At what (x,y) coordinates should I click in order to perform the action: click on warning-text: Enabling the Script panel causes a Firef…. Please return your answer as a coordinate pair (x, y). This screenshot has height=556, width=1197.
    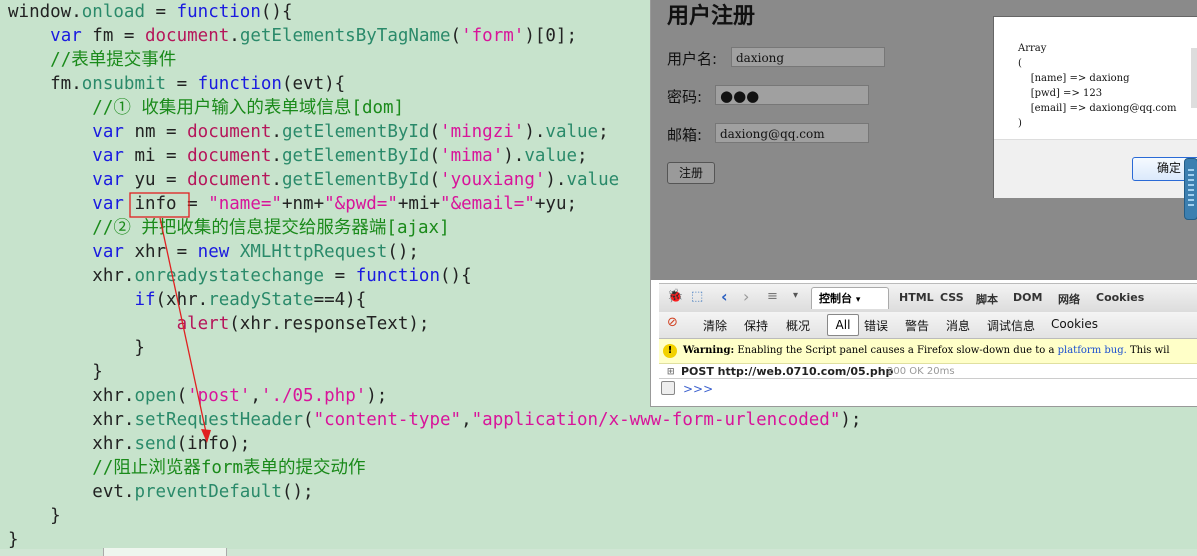
    Looking at the image, I should click on (896, 350).